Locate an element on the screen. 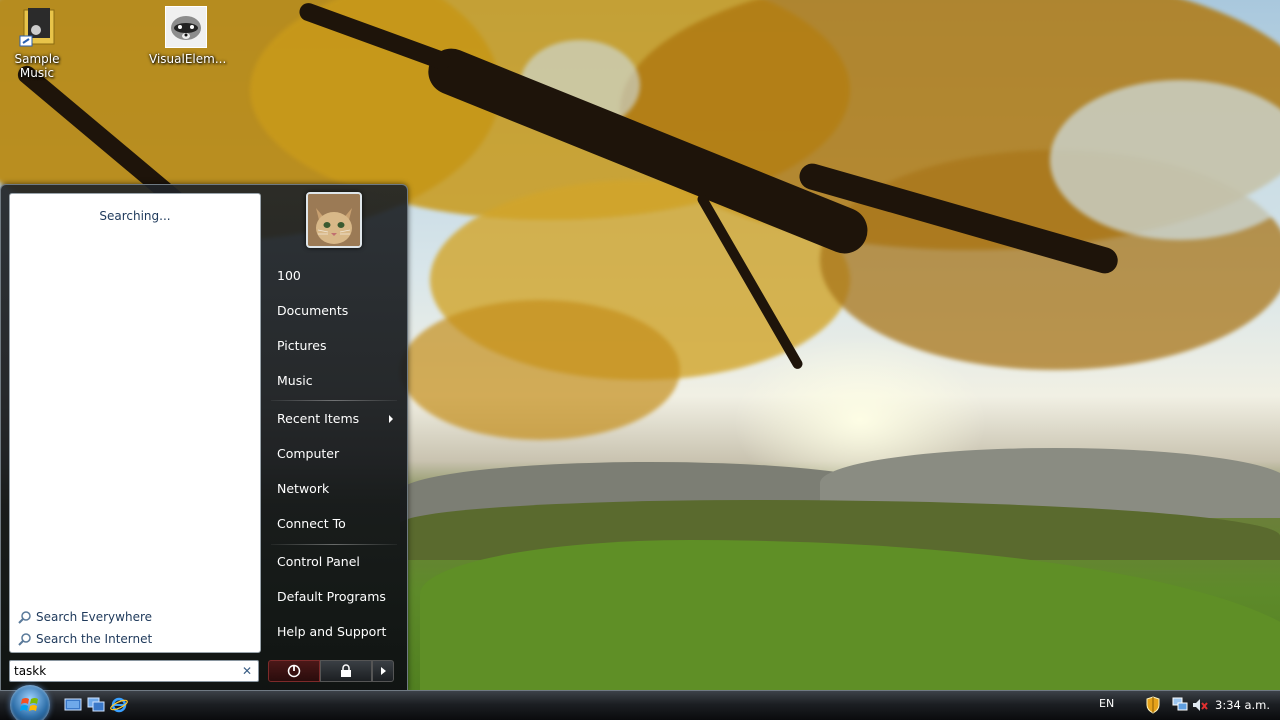 The image size is (1280, 720). menu-item-computer: Computer is located at coordinates (332, 454).